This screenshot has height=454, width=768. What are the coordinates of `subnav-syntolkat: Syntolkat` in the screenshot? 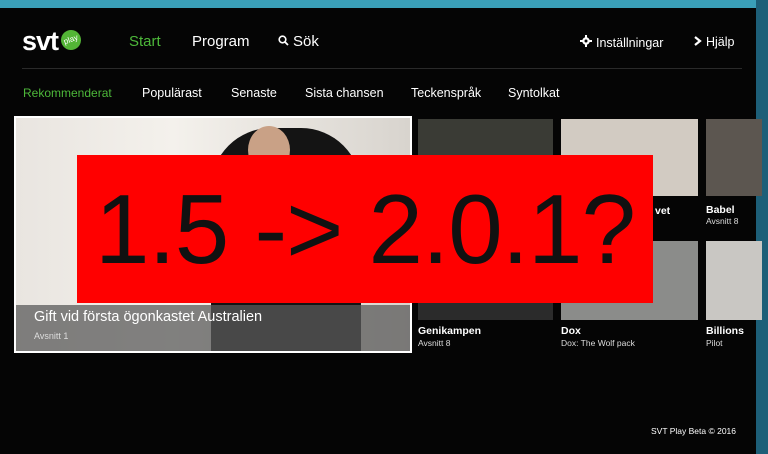 It's located at (533, 93).